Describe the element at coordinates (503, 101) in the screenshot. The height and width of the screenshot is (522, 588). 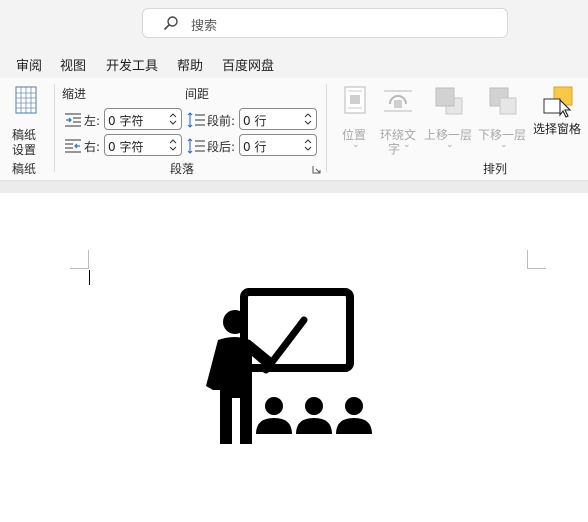
I see `send-backward-icon` at that location.